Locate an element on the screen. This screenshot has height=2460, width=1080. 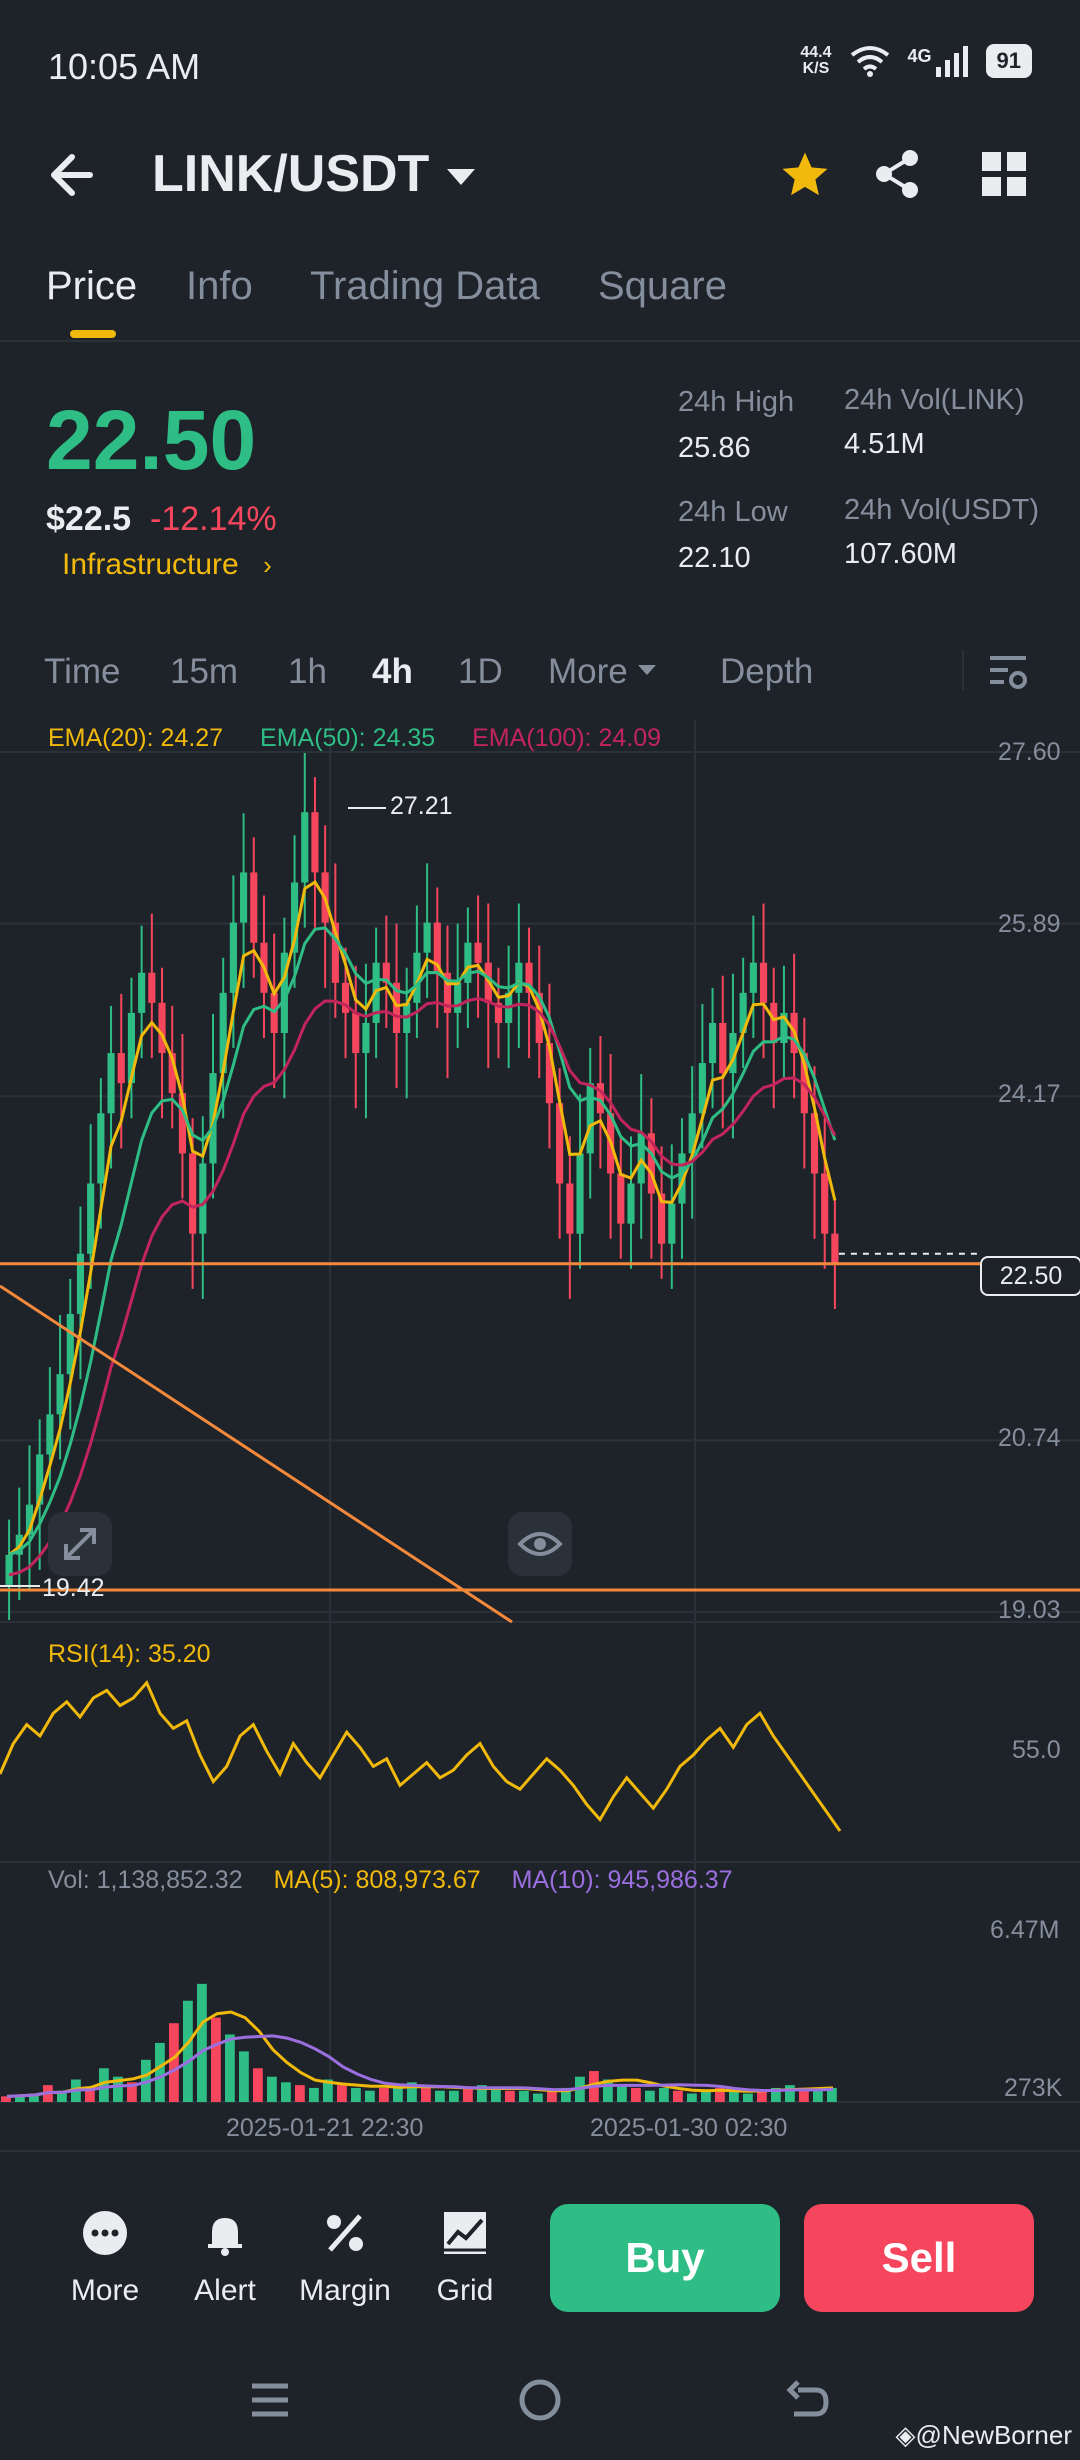
interval-4h: 4h is located at coordinates (392, 672).